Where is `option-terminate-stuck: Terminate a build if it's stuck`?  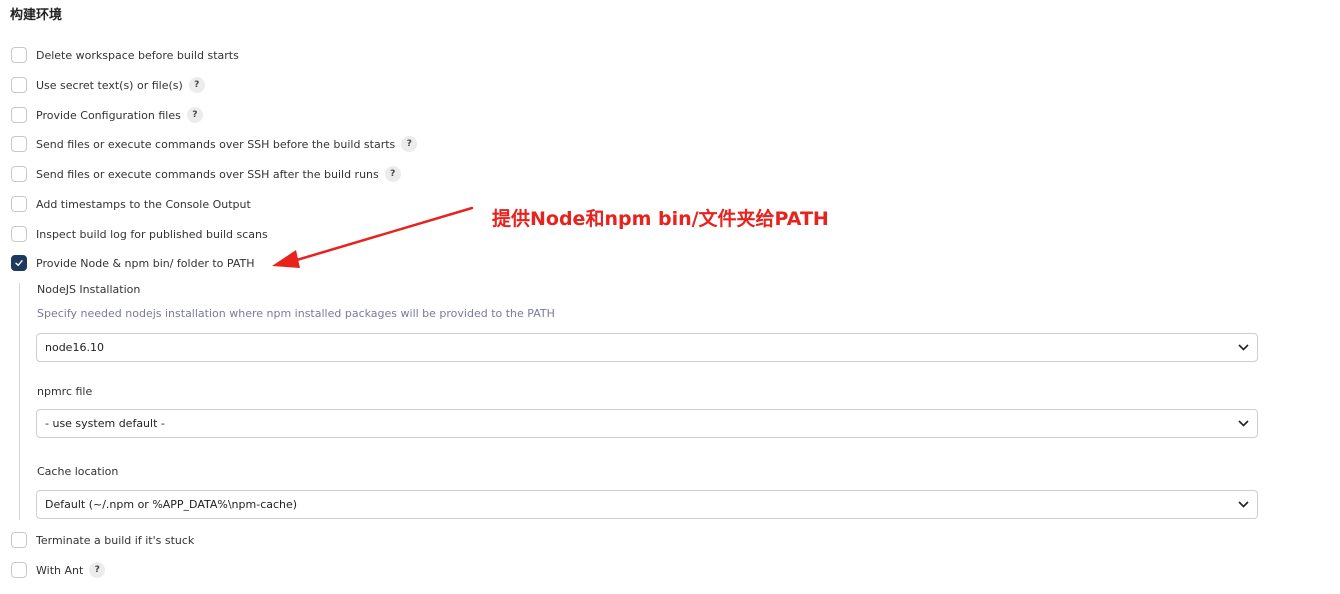
option-terminate-stuck: Terminate a build if it's stuck is located at coordinates (102, 540).